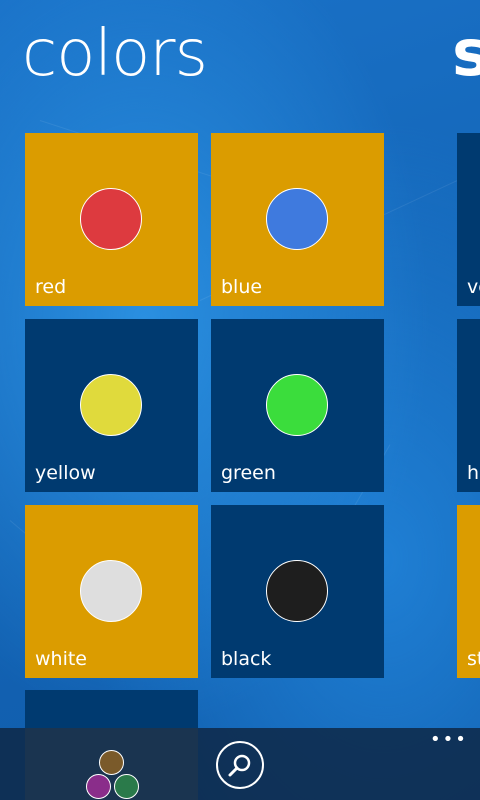 Image resolution: width=480 pixels, height=800 pixels. I want to click on tile-white: white, so click(111, 591).